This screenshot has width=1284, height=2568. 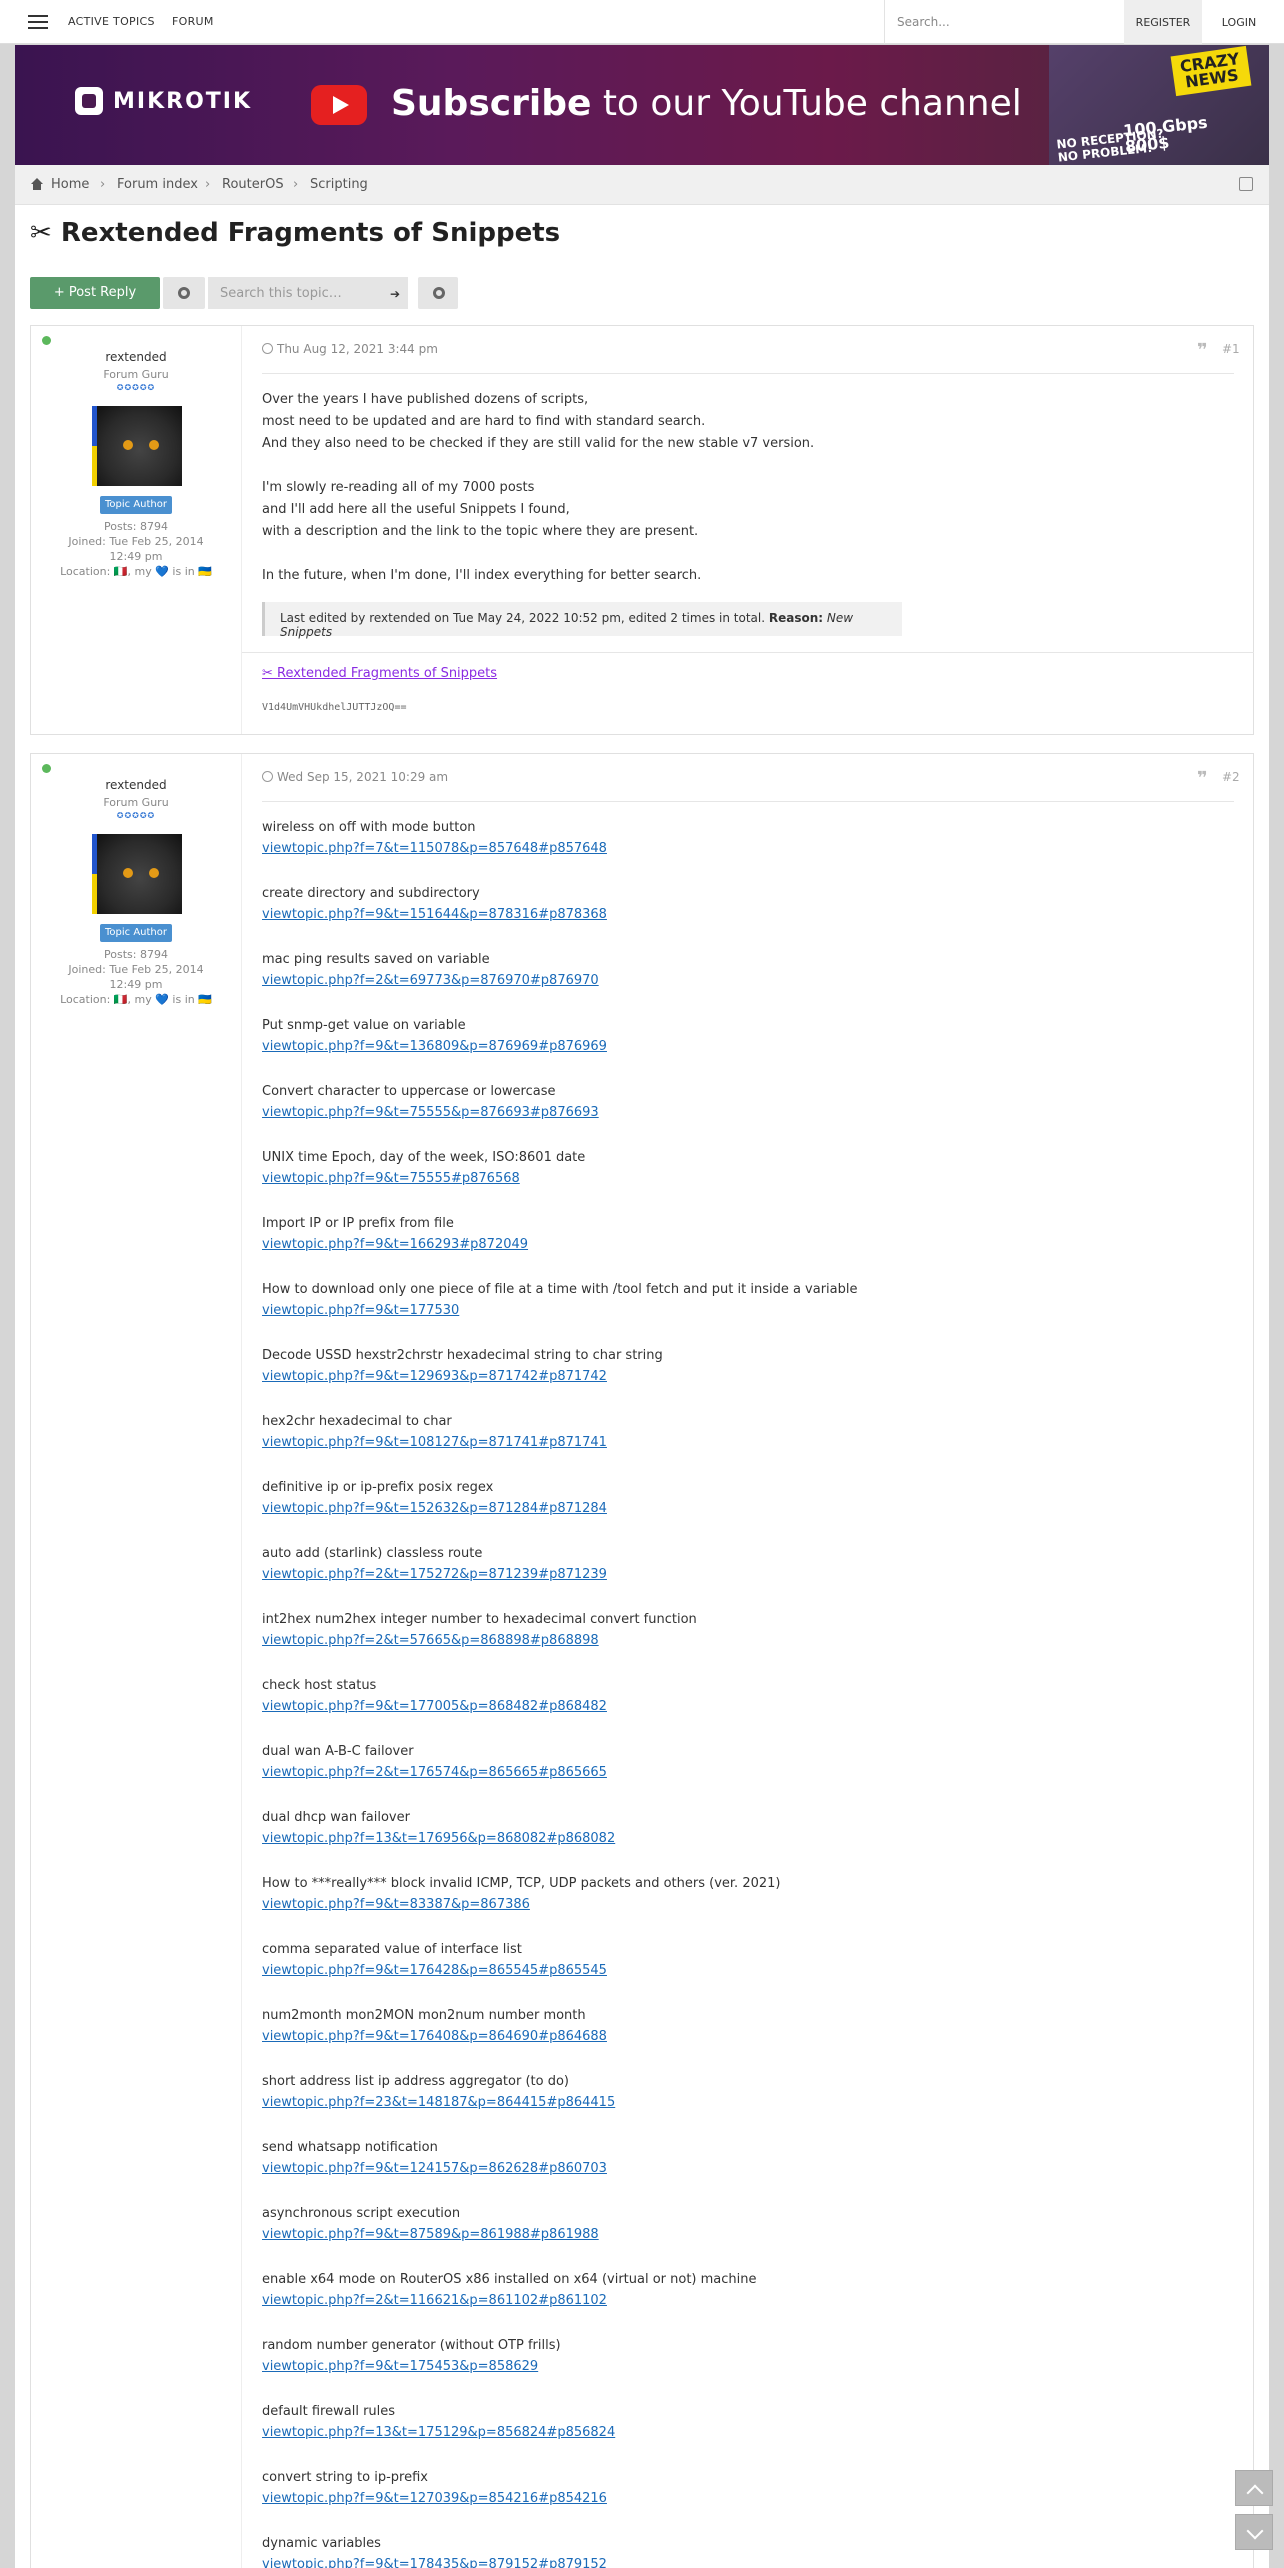 I want to click on snippet-title: asynchronous script execution, so click(x=361, y=2213).